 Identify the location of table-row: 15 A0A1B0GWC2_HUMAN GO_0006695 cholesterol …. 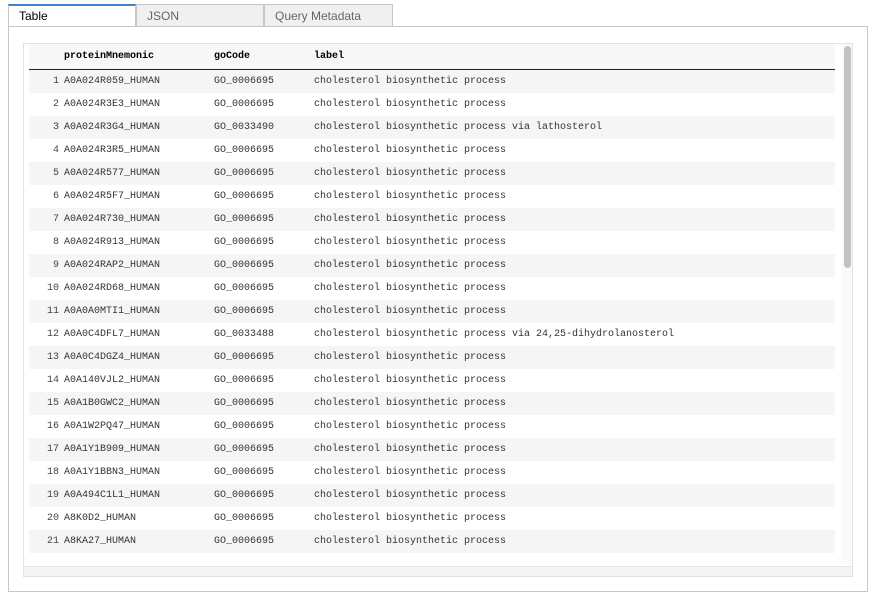
(432, 403).